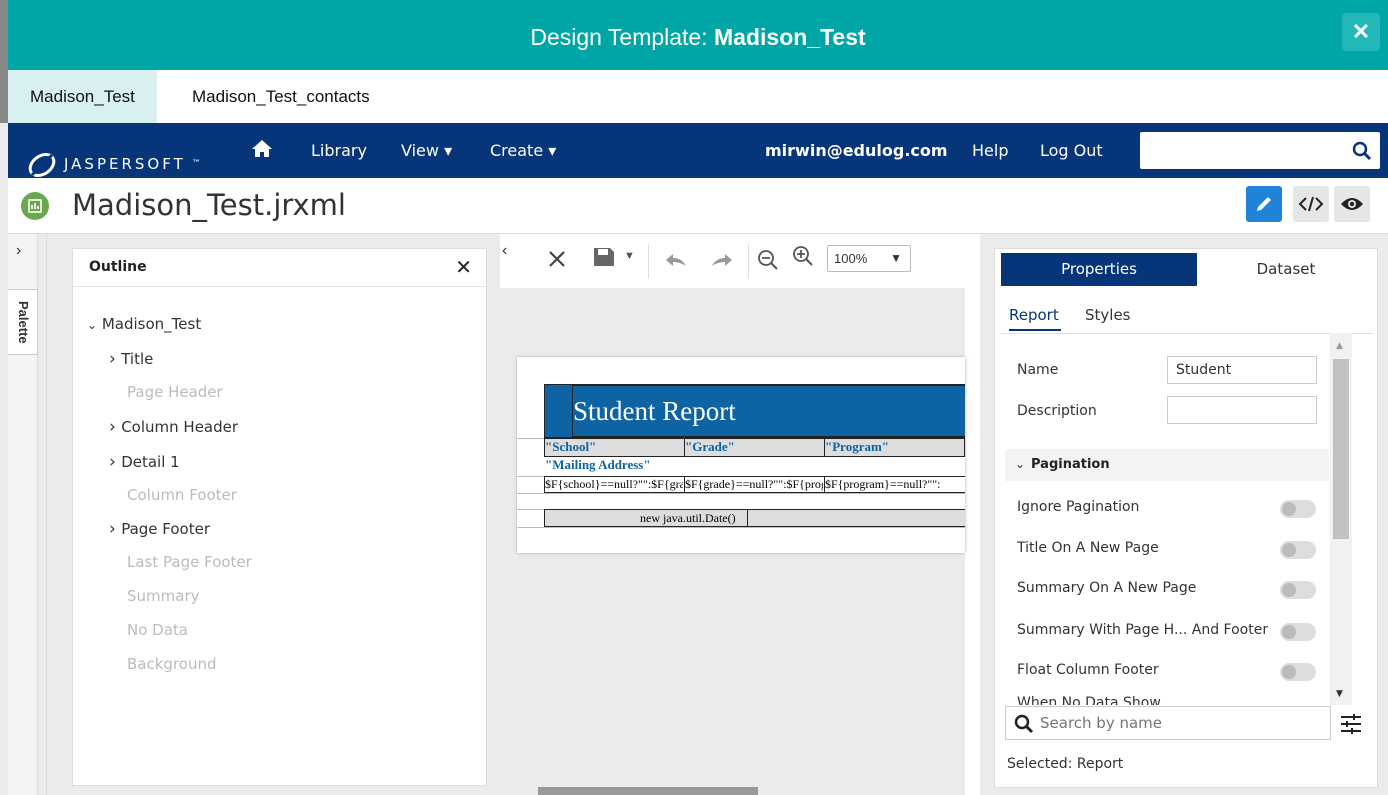  What do you see at coordinates (1100, 764) in the screenshot?
I see `selected-value: Report` at bounding box center [1100, 764].